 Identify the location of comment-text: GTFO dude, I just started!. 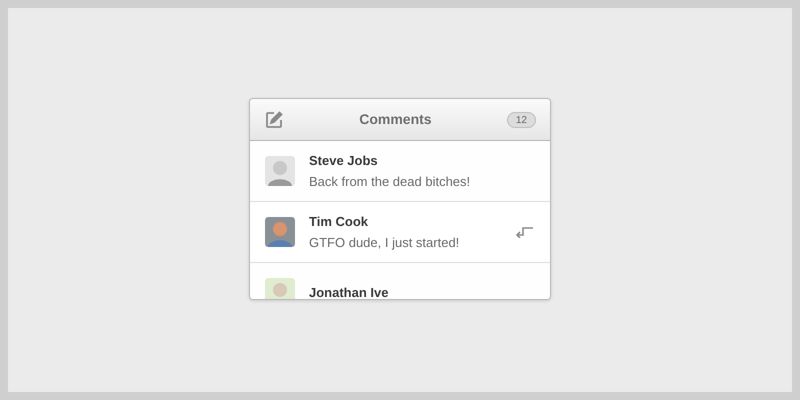
(384, 243).